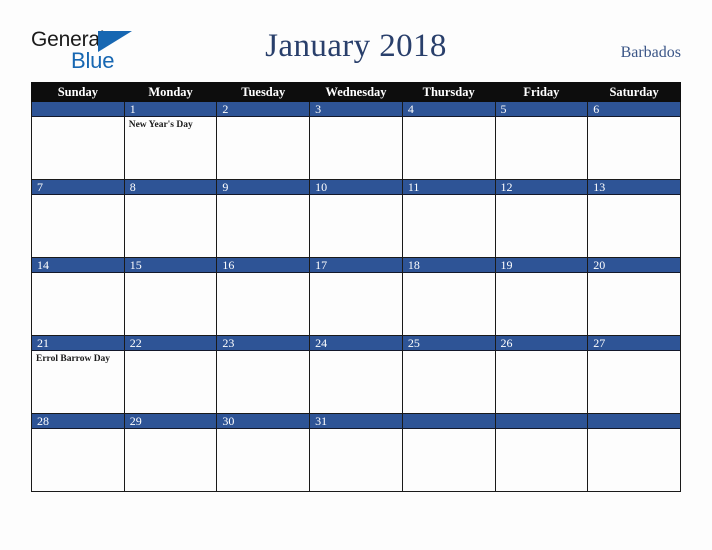  Describe the element at coordinates (263, 265) in the screenshot. I see `day-number: 16` at that location.